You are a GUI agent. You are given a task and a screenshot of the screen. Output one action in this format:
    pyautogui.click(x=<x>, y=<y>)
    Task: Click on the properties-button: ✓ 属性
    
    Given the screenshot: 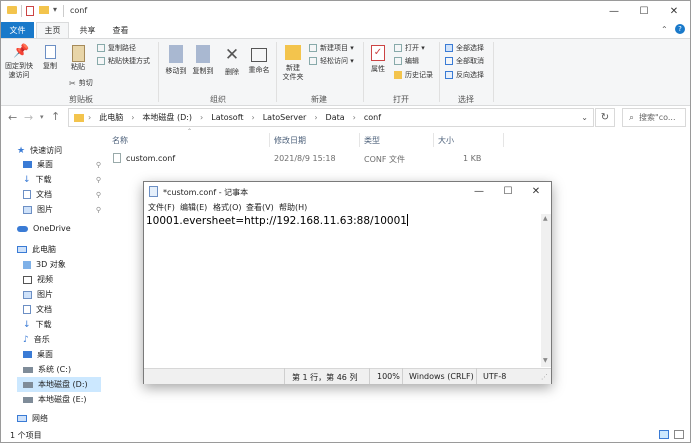 What is the action you would take?
    pyautogui.click(x=378, y=59)
    